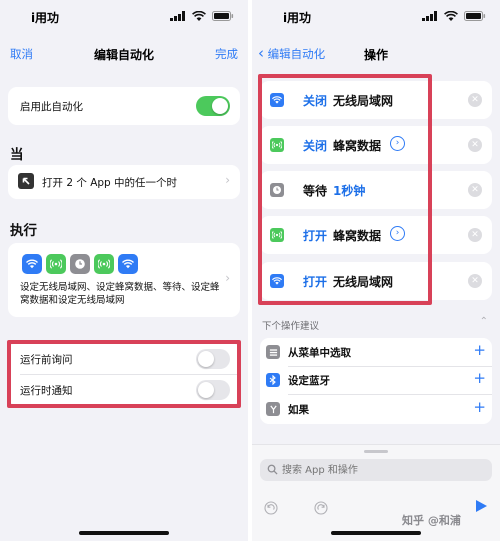 Image resolution: width=500 pixels, height=541 pixels. What do you see at coordinates (376, 492) in the screenshot?
I see `bottom-sheet: 知乎 @和浦` at bounding box center [376, 492].